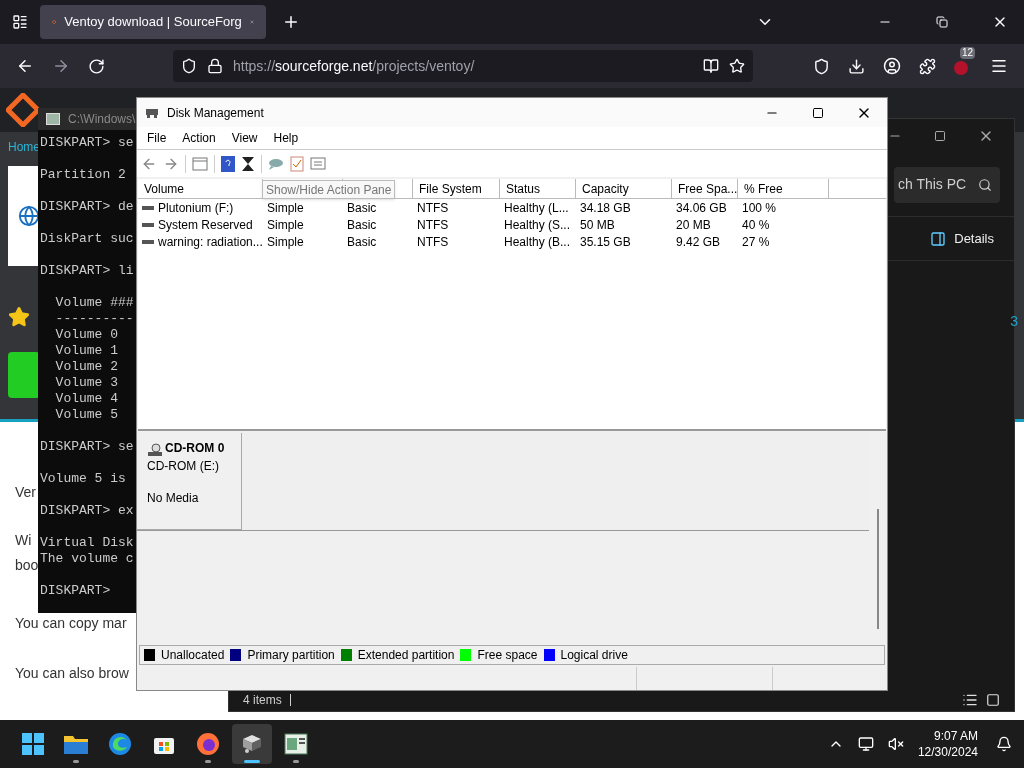 This screenshot has width=1024, height=768. Describe the element at coordinates (96, 66) in the screenshot. I see `reload-icon` at that location.